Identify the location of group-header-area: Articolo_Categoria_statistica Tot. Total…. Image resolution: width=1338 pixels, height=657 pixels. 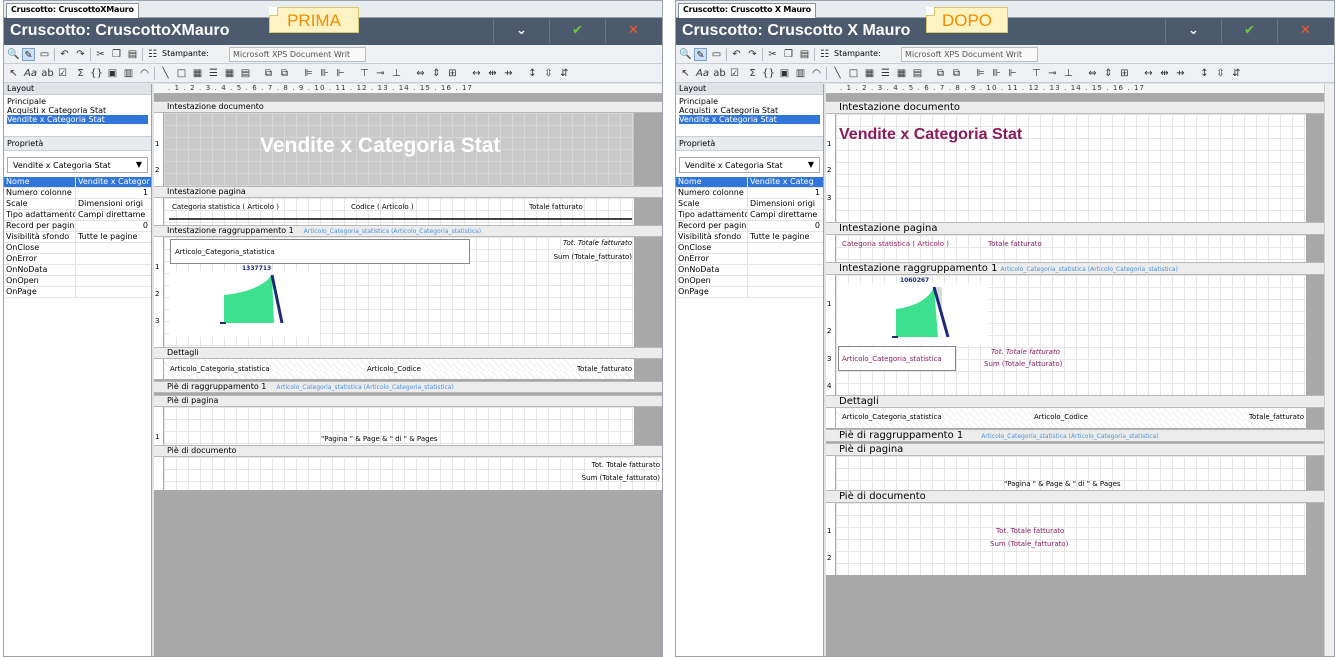
(399, 292).